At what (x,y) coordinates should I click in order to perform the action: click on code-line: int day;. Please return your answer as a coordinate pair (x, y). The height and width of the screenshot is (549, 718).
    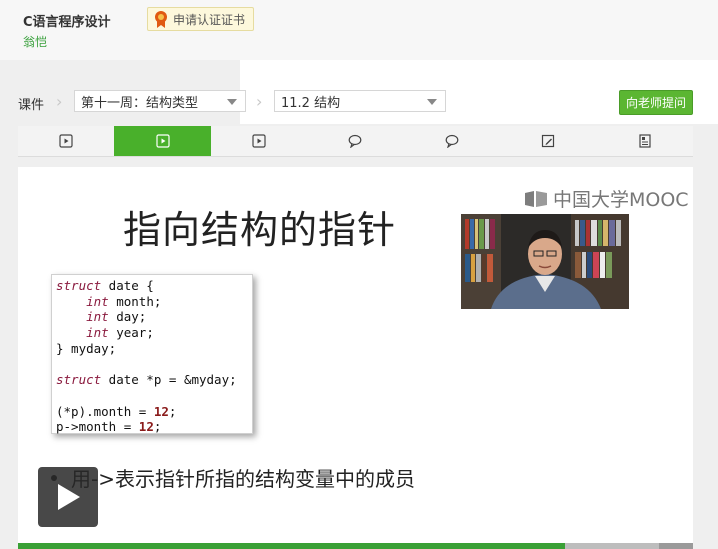
    Looking at the image, I should click on (116, 317).